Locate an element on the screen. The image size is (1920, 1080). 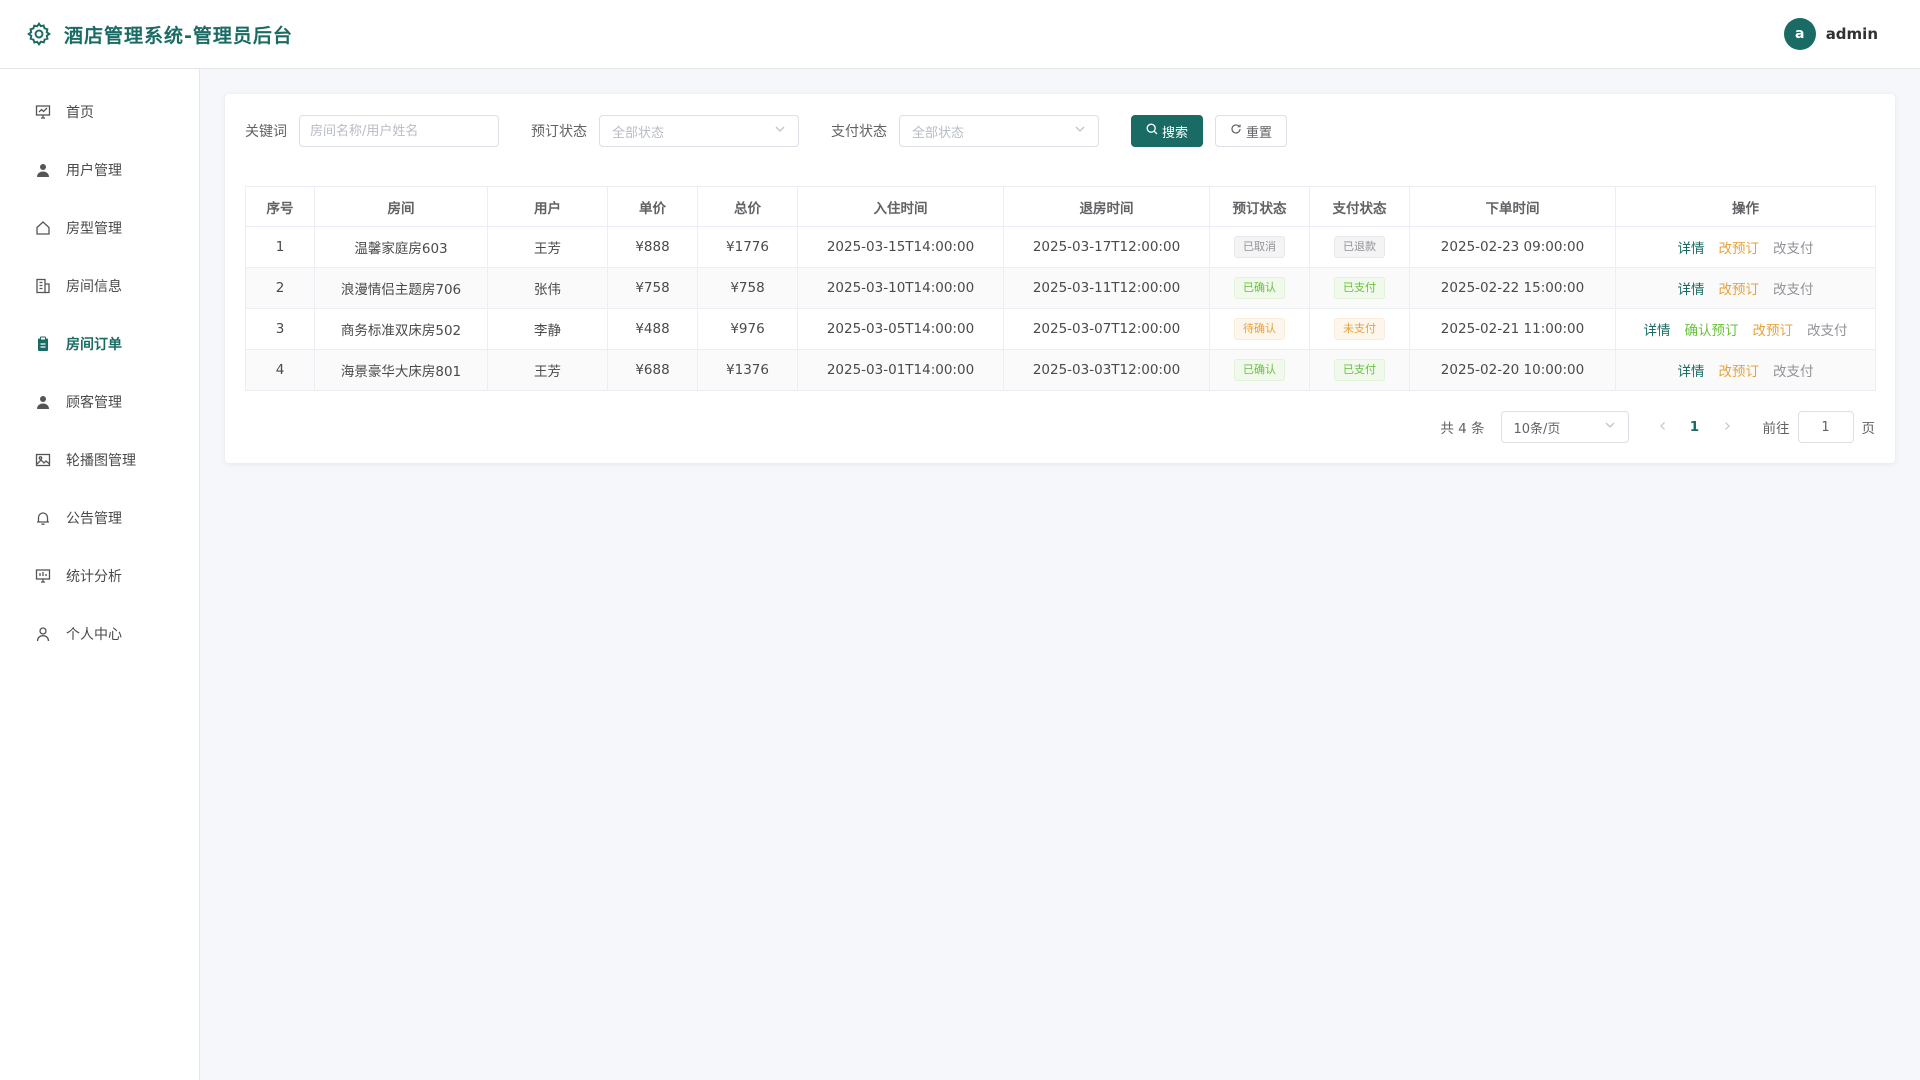
cell-checkin: 2025-03-10T14:00:00 is located at coordinates (900, 288).